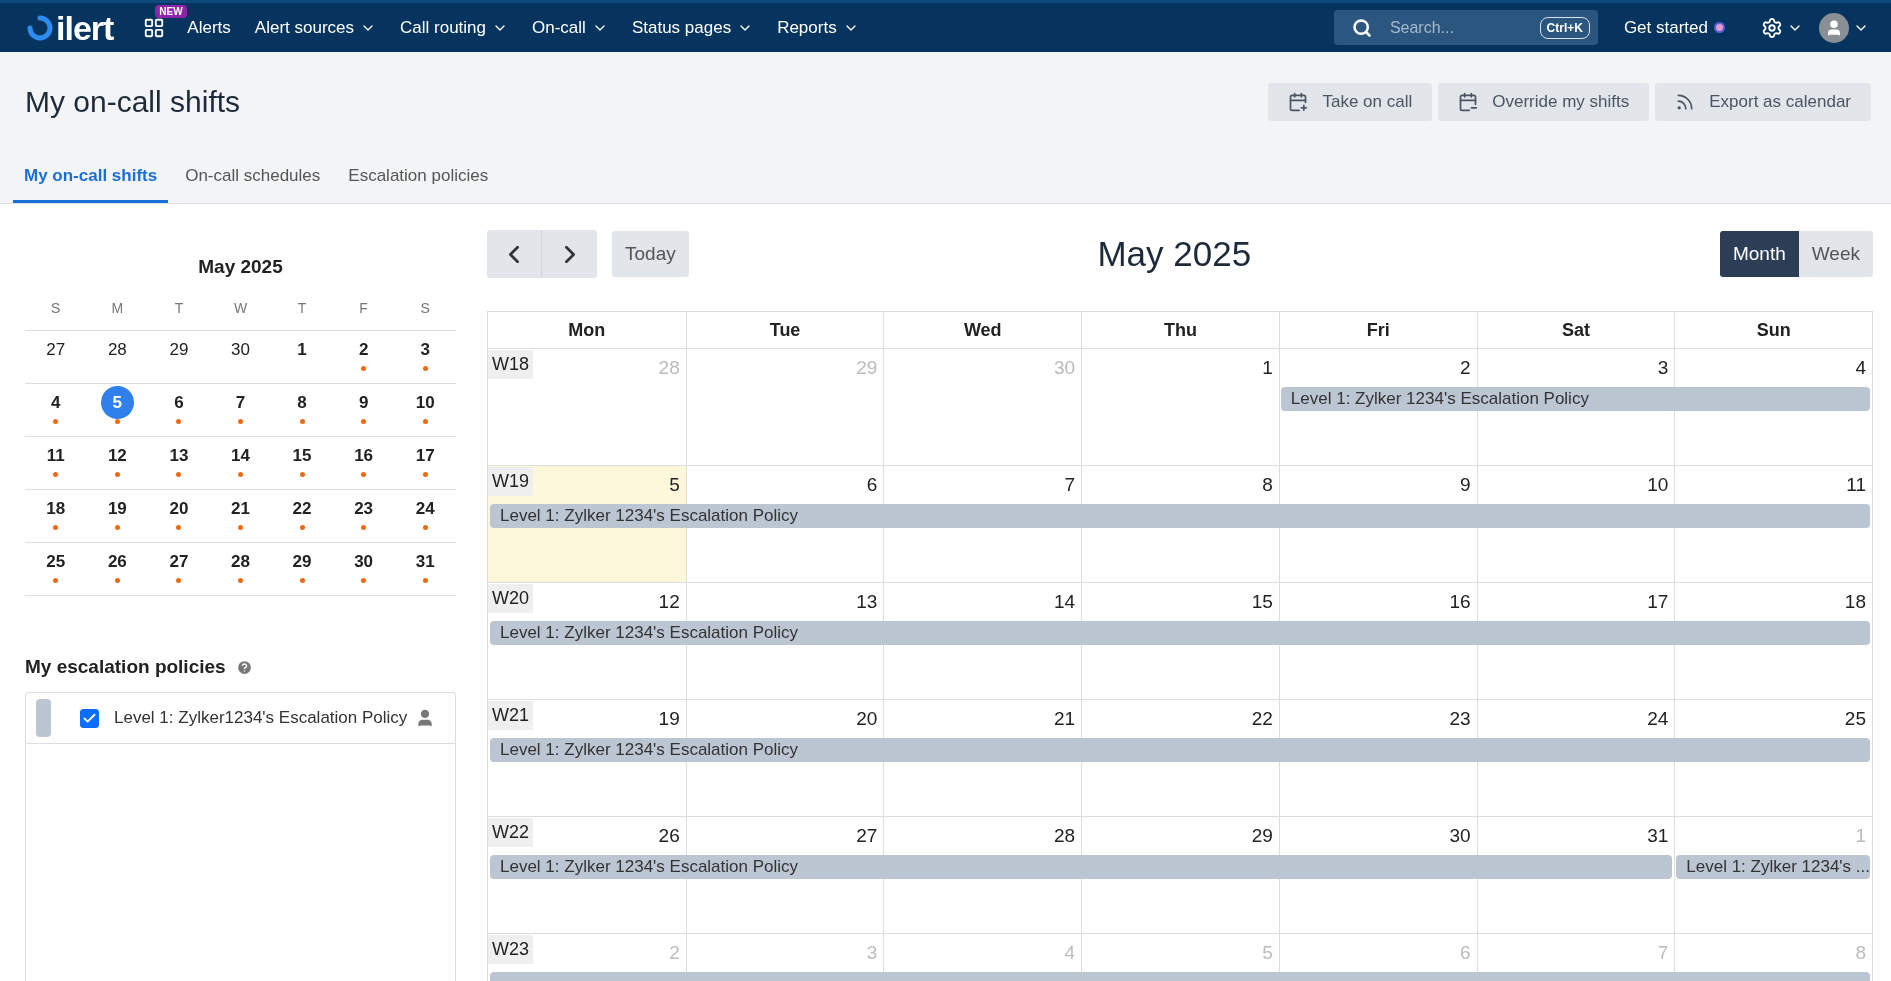  Describe the element at coordinates (1377, 330) in the screenshot. I see `weekday-header: Fri` at that location.